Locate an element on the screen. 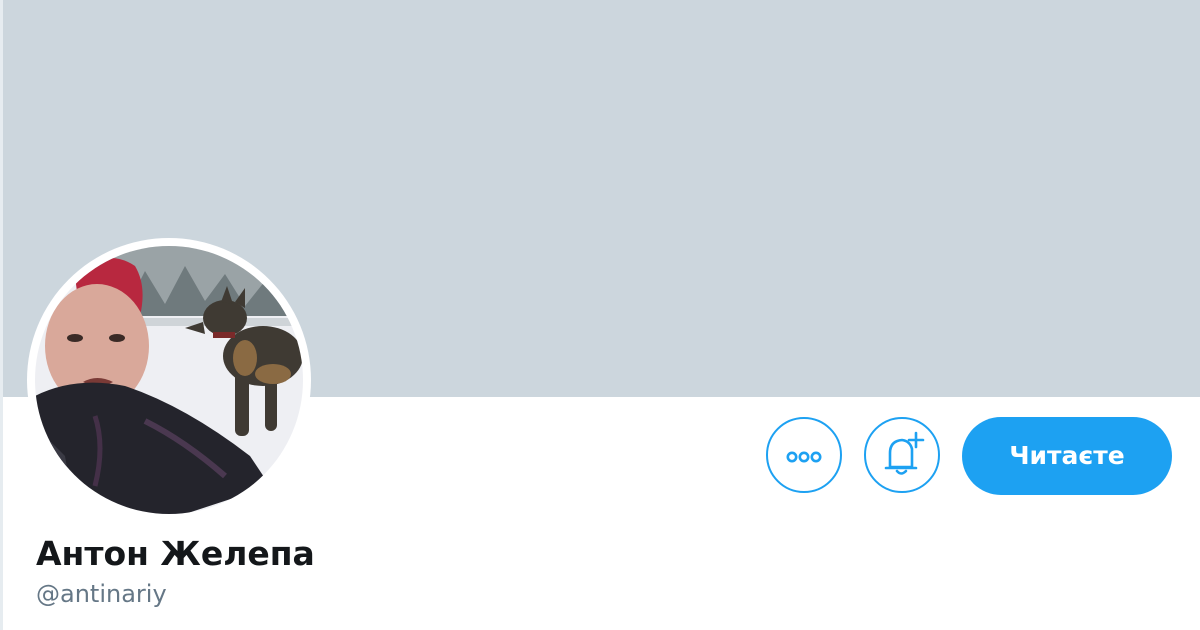  avatar-photo is located at coordinates (169, 380).